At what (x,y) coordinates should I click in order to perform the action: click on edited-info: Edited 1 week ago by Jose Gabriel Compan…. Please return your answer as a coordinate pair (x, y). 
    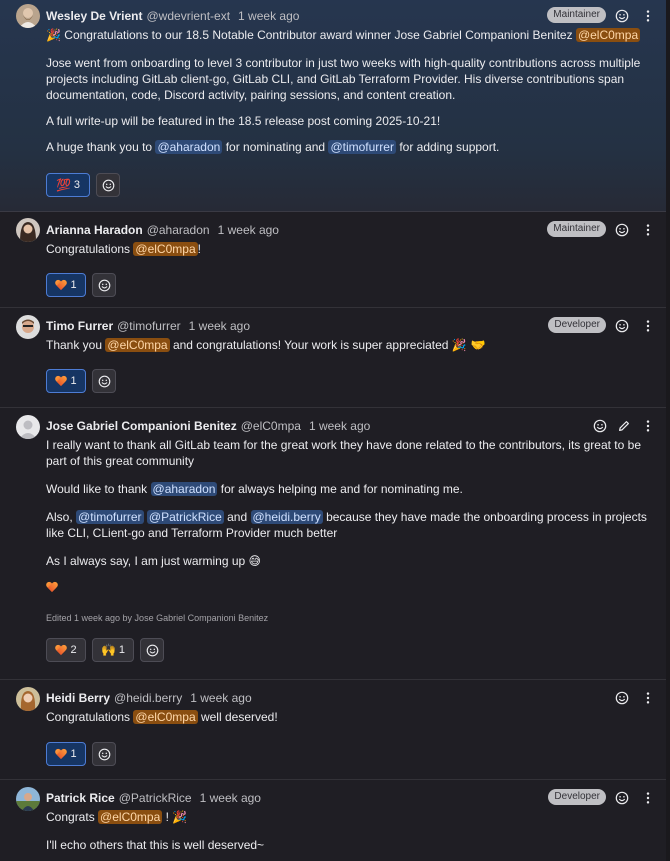
    Looking at the image, I should click on (157, 618).